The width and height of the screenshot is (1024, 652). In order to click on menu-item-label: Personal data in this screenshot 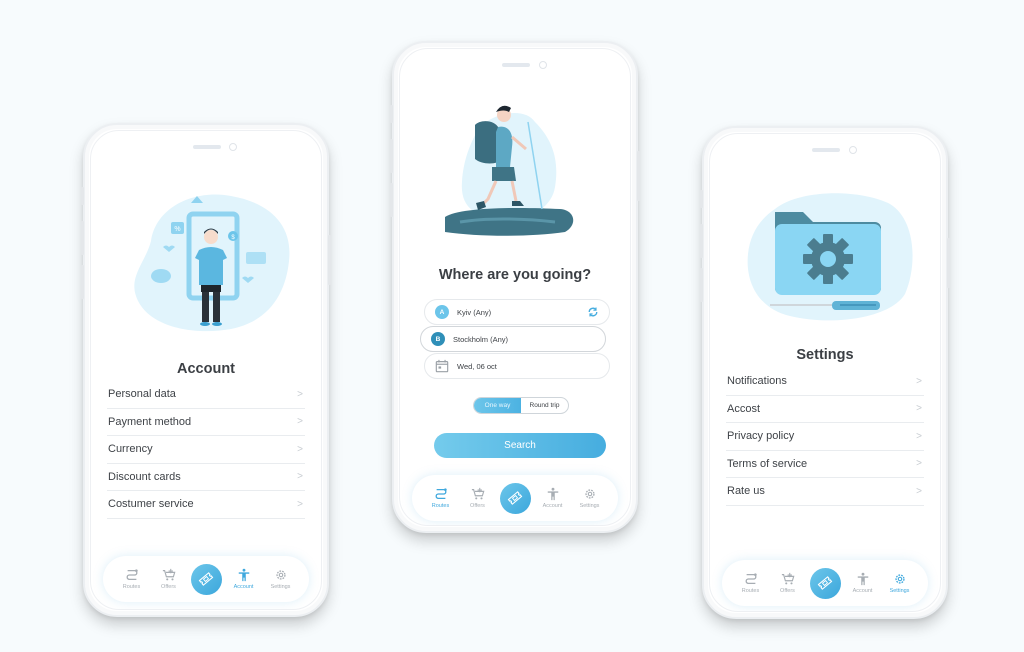, I will do `click(142, 394)`.